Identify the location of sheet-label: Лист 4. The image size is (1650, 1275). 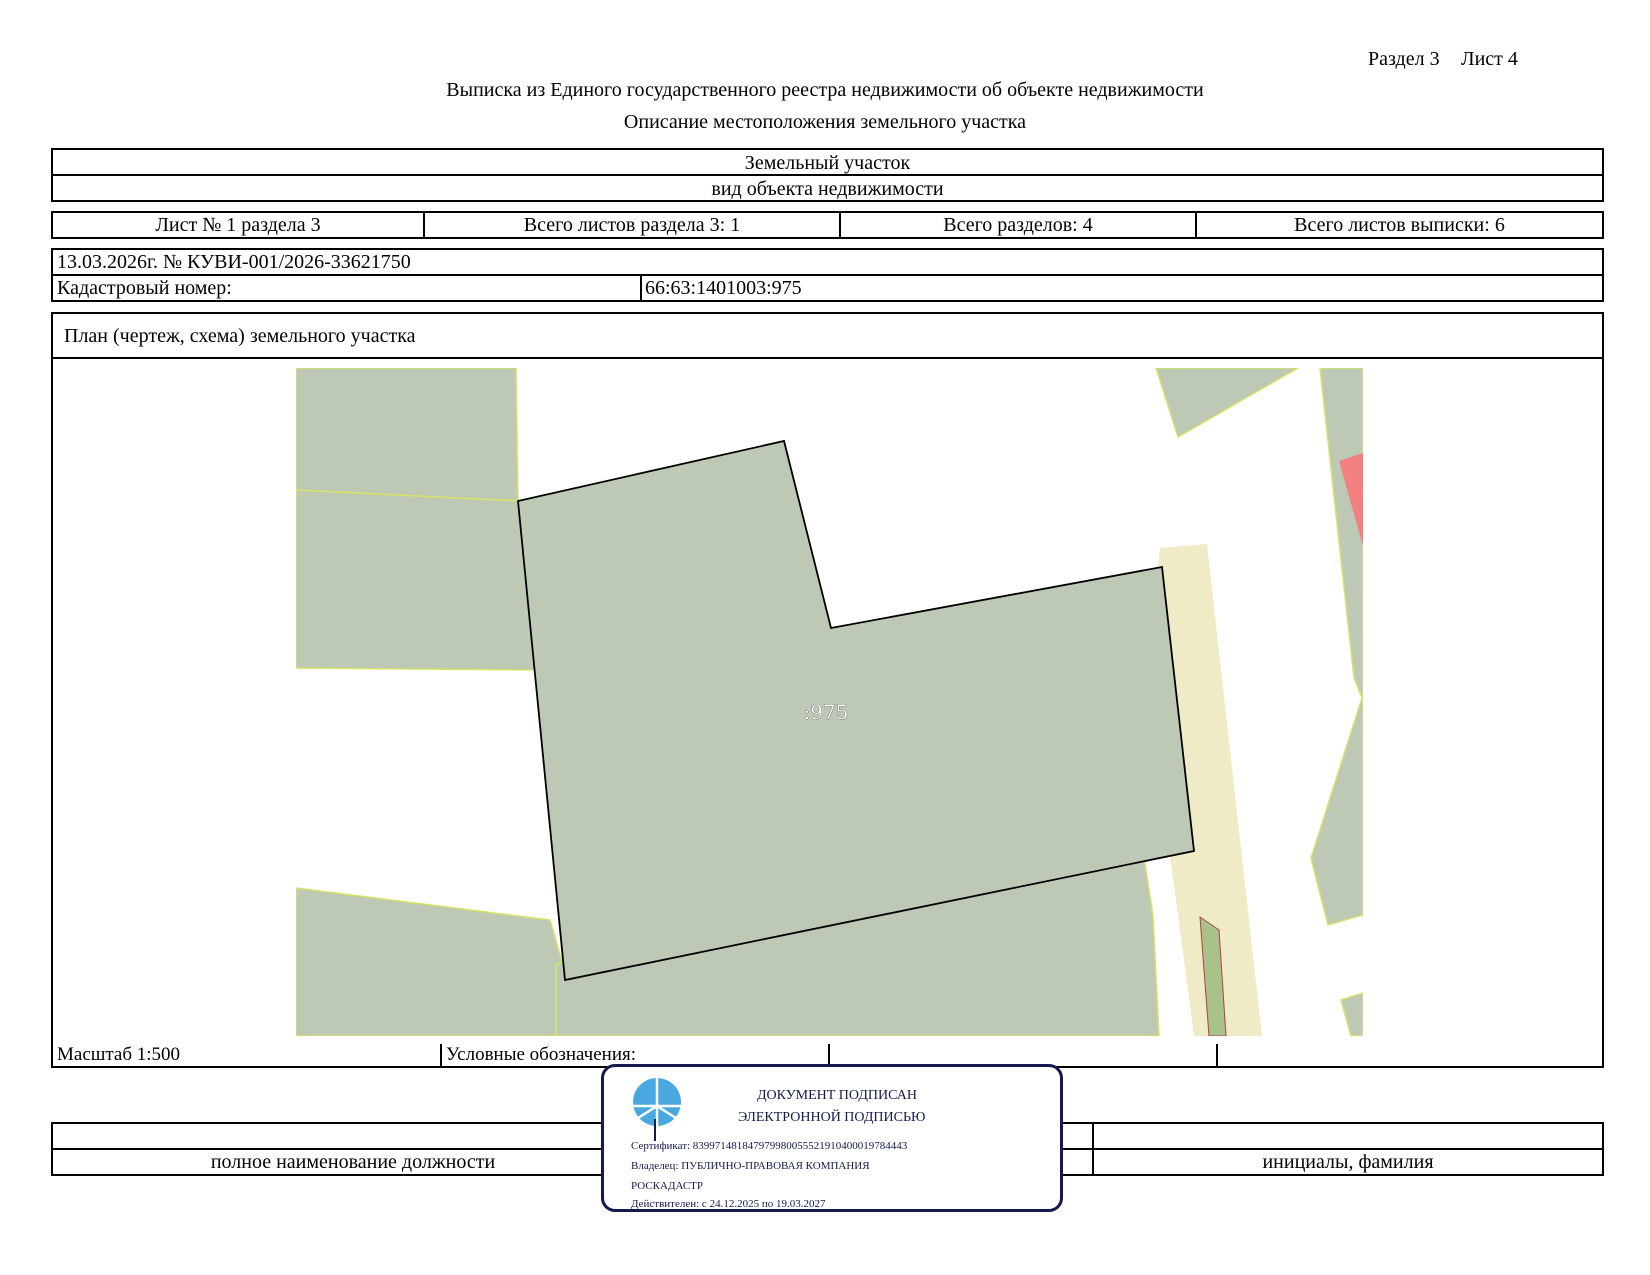
(1489, 59).